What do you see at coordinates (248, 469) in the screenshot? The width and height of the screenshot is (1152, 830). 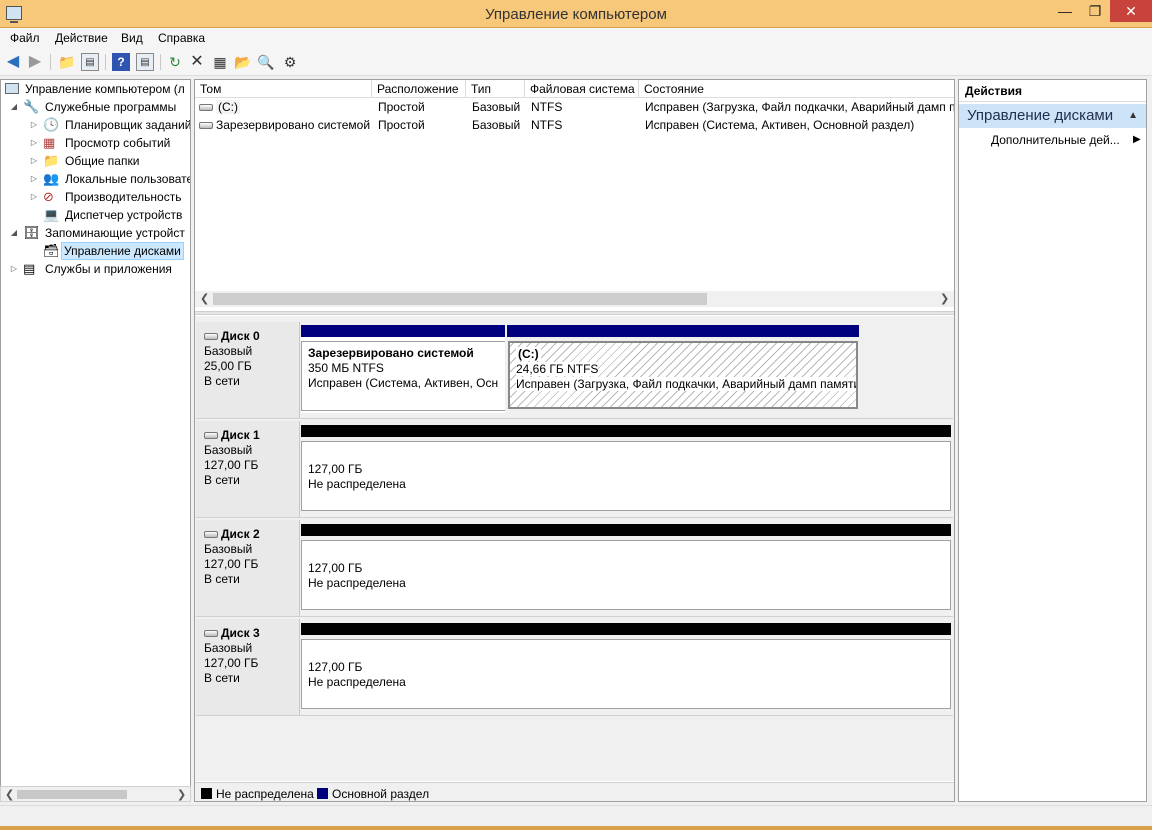 I see `disk-1-label: Диск 1 Базовый 127,00 ГБ В сети` at bounding box center [248, 469].